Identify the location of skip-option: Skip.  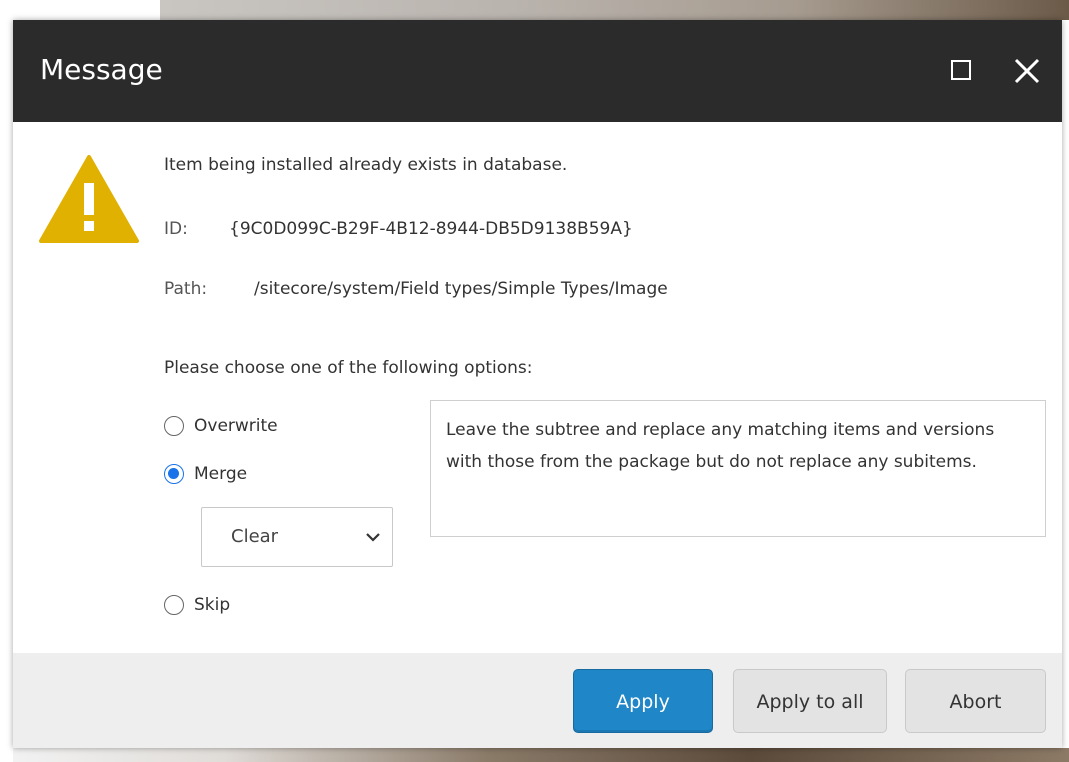
(214, 605).